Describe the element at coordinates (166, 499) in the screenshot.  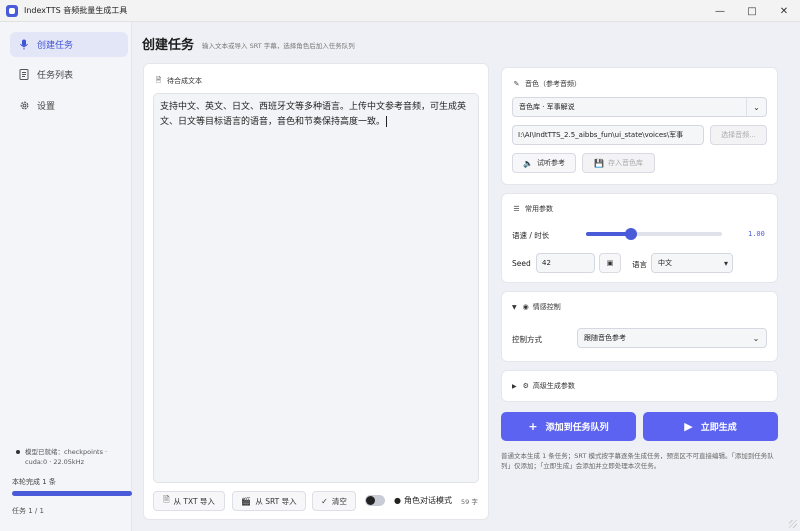
I see `file-icon: 🗎` at that location.